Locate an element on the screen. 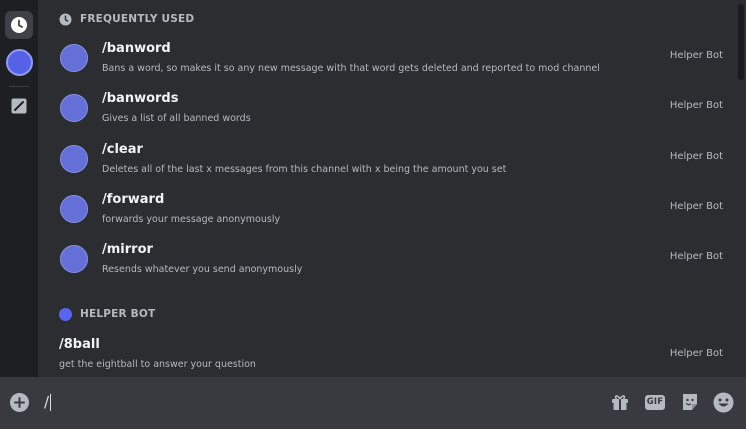 The width and height of the screenshot is (746, 429). message-input: / is located at coordinates (48, 402).